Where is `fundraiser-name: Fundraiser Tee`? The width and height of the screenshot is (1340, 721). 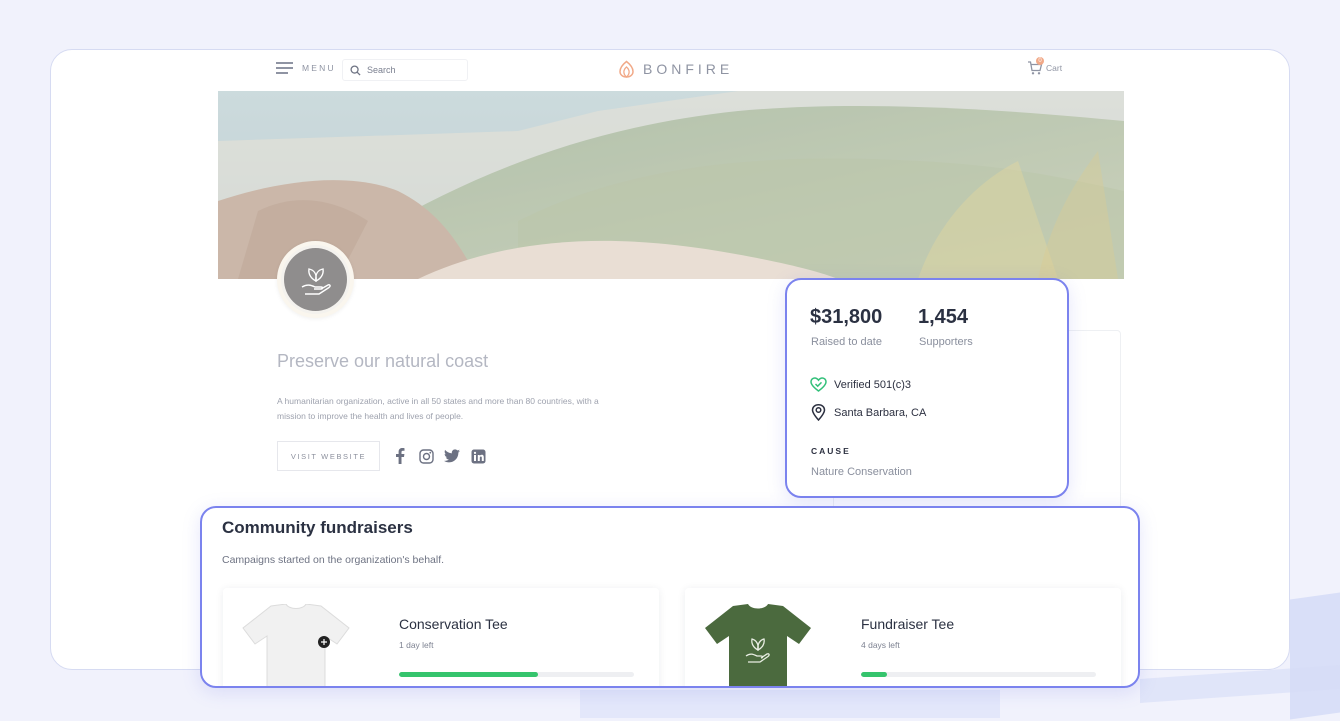 fundraiser-name: Fundraiser Tee is located at coordinates (908, 624).